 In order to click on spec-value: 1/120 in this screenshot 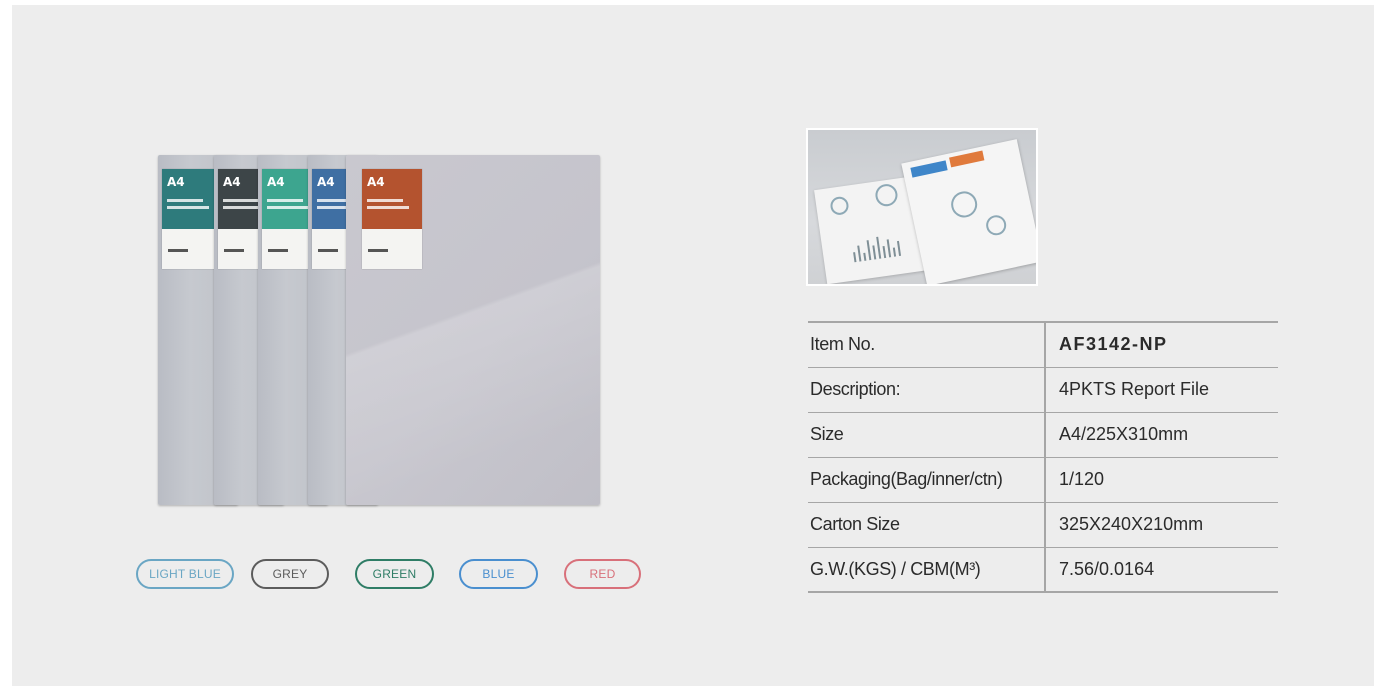, I will do `click(1161, 479)`.